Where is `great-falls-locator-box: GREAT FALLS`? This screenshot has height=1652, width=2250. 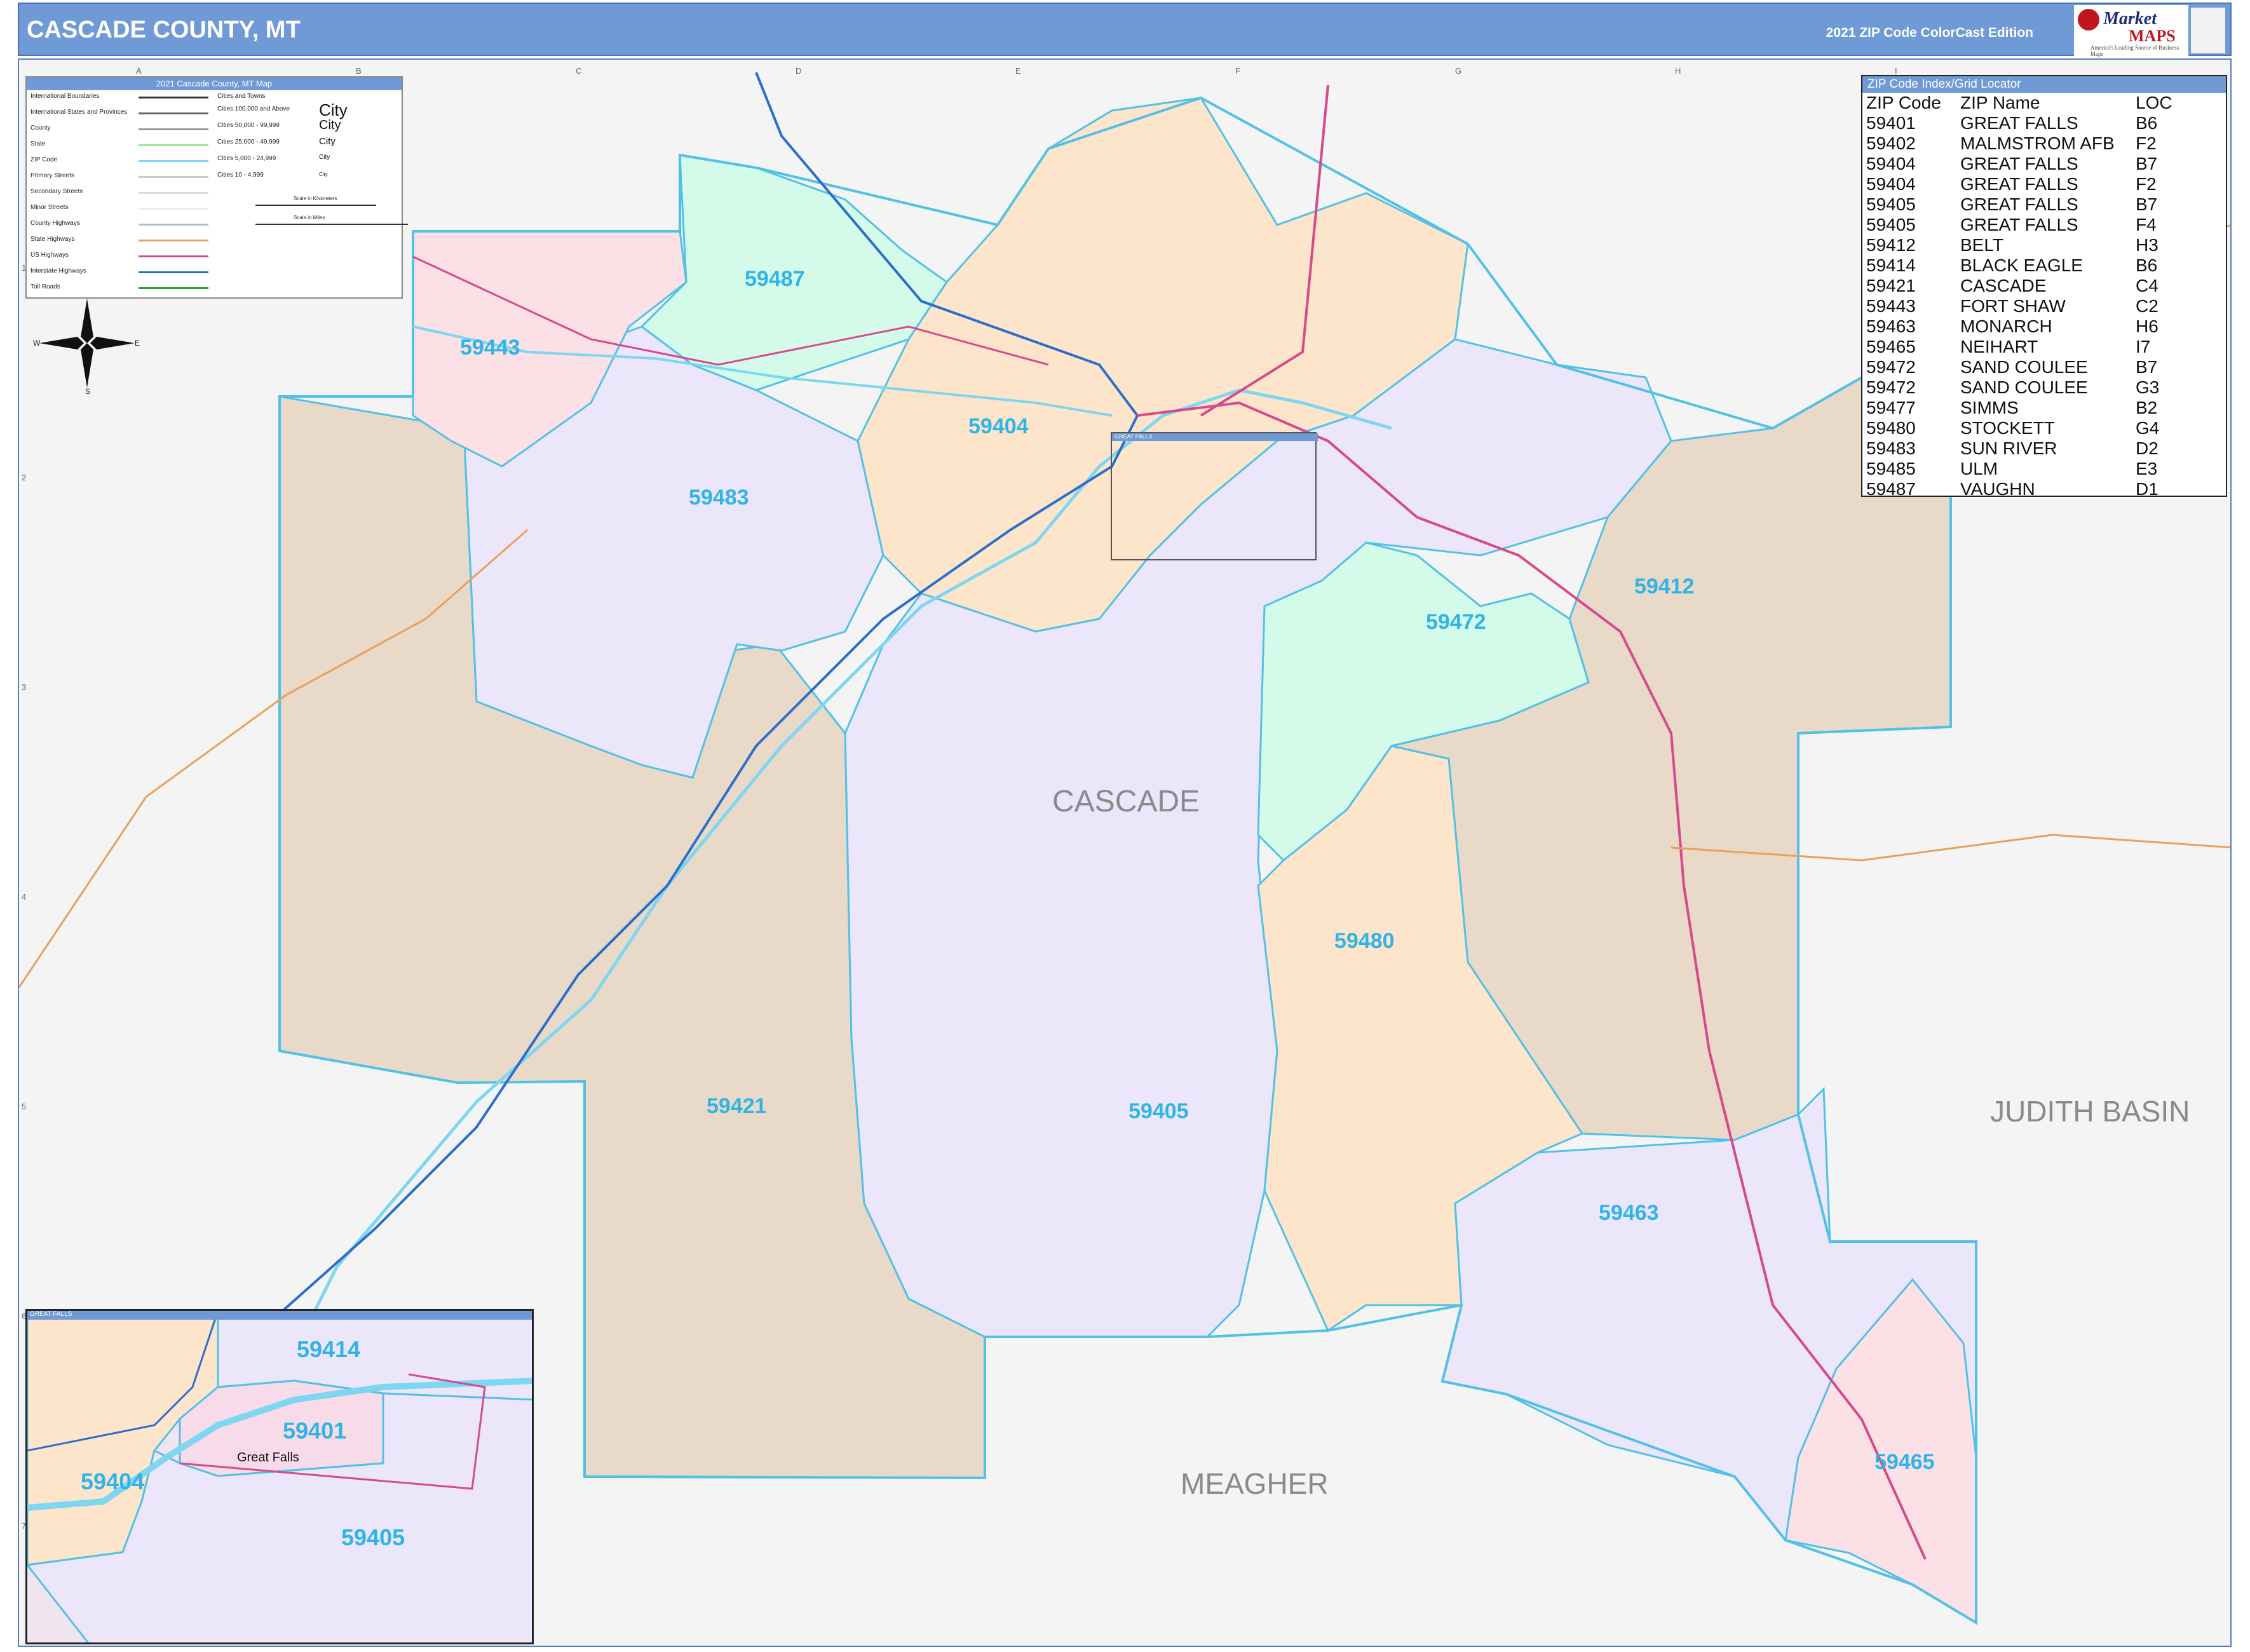 great-falls-locator-box: GREAT FALLS is located at coordinates (1214, 496).